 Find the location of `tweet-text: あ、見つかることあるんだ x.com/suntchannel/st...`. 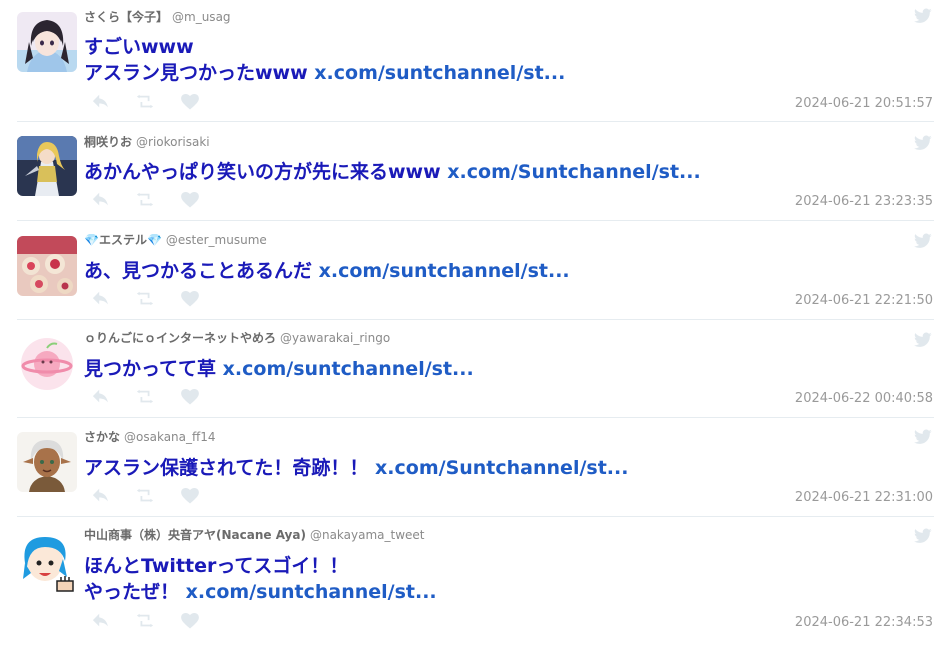

tweet-text: あ、見つかることあるんだ x.com/suntchannel/st... is located at coordinates (327, 271).